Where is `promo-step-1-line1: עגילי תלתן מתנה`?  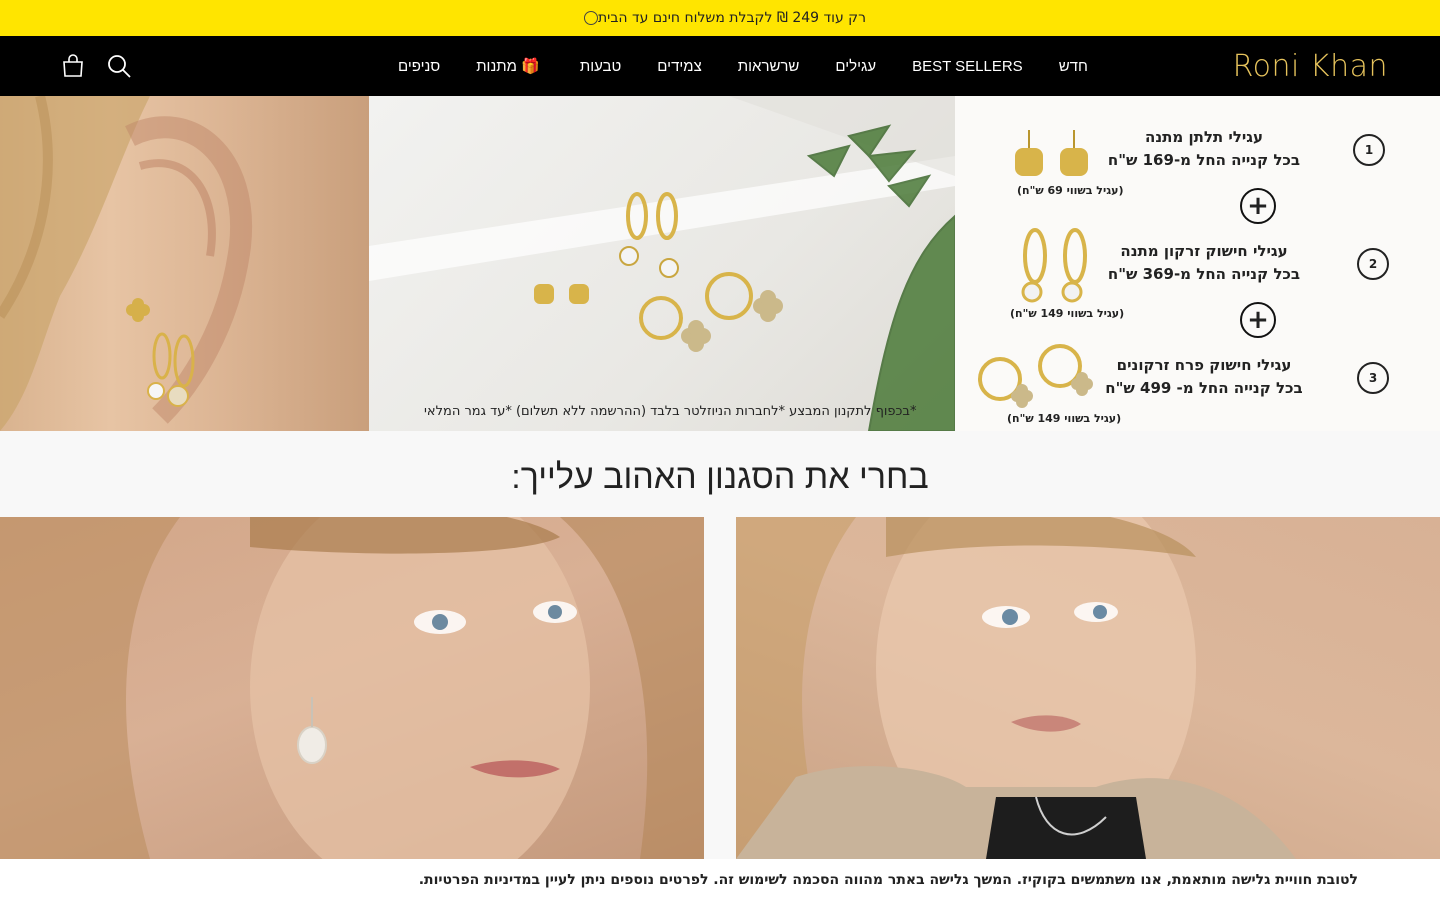
promo-step-1-line1: עגילי תלתן מתנה is located at coordinates (1204, 137).